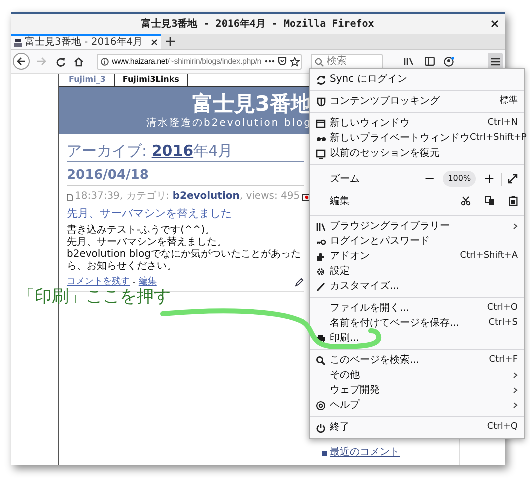 The height and width of the screenshot is (483, 530). What do you see at coordinates (365, 453) in the screenshot?
I see `recent-comments-link: 最近のコメント` at bounding box center [365, 453].